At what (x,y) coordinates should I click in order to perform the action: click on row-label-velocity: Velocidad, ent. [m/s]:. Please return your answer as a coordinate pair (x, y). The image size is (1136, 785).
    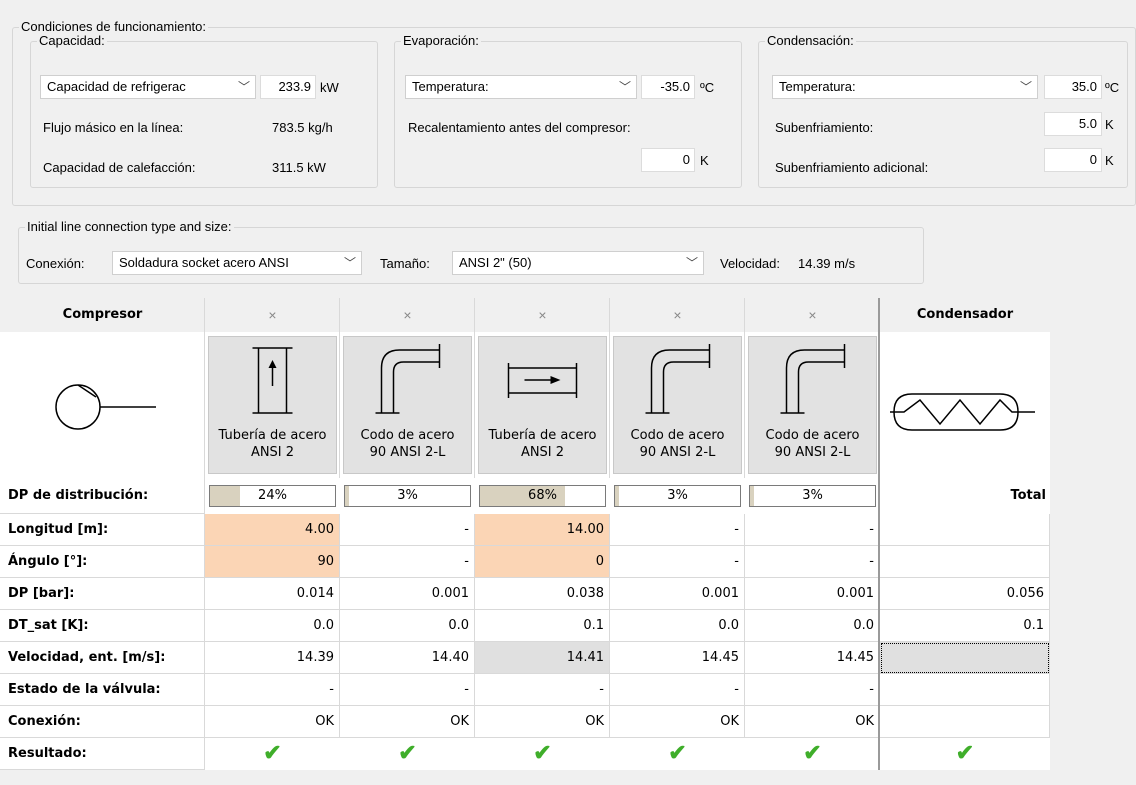
    Looking at the image, I should click on (87, 657).